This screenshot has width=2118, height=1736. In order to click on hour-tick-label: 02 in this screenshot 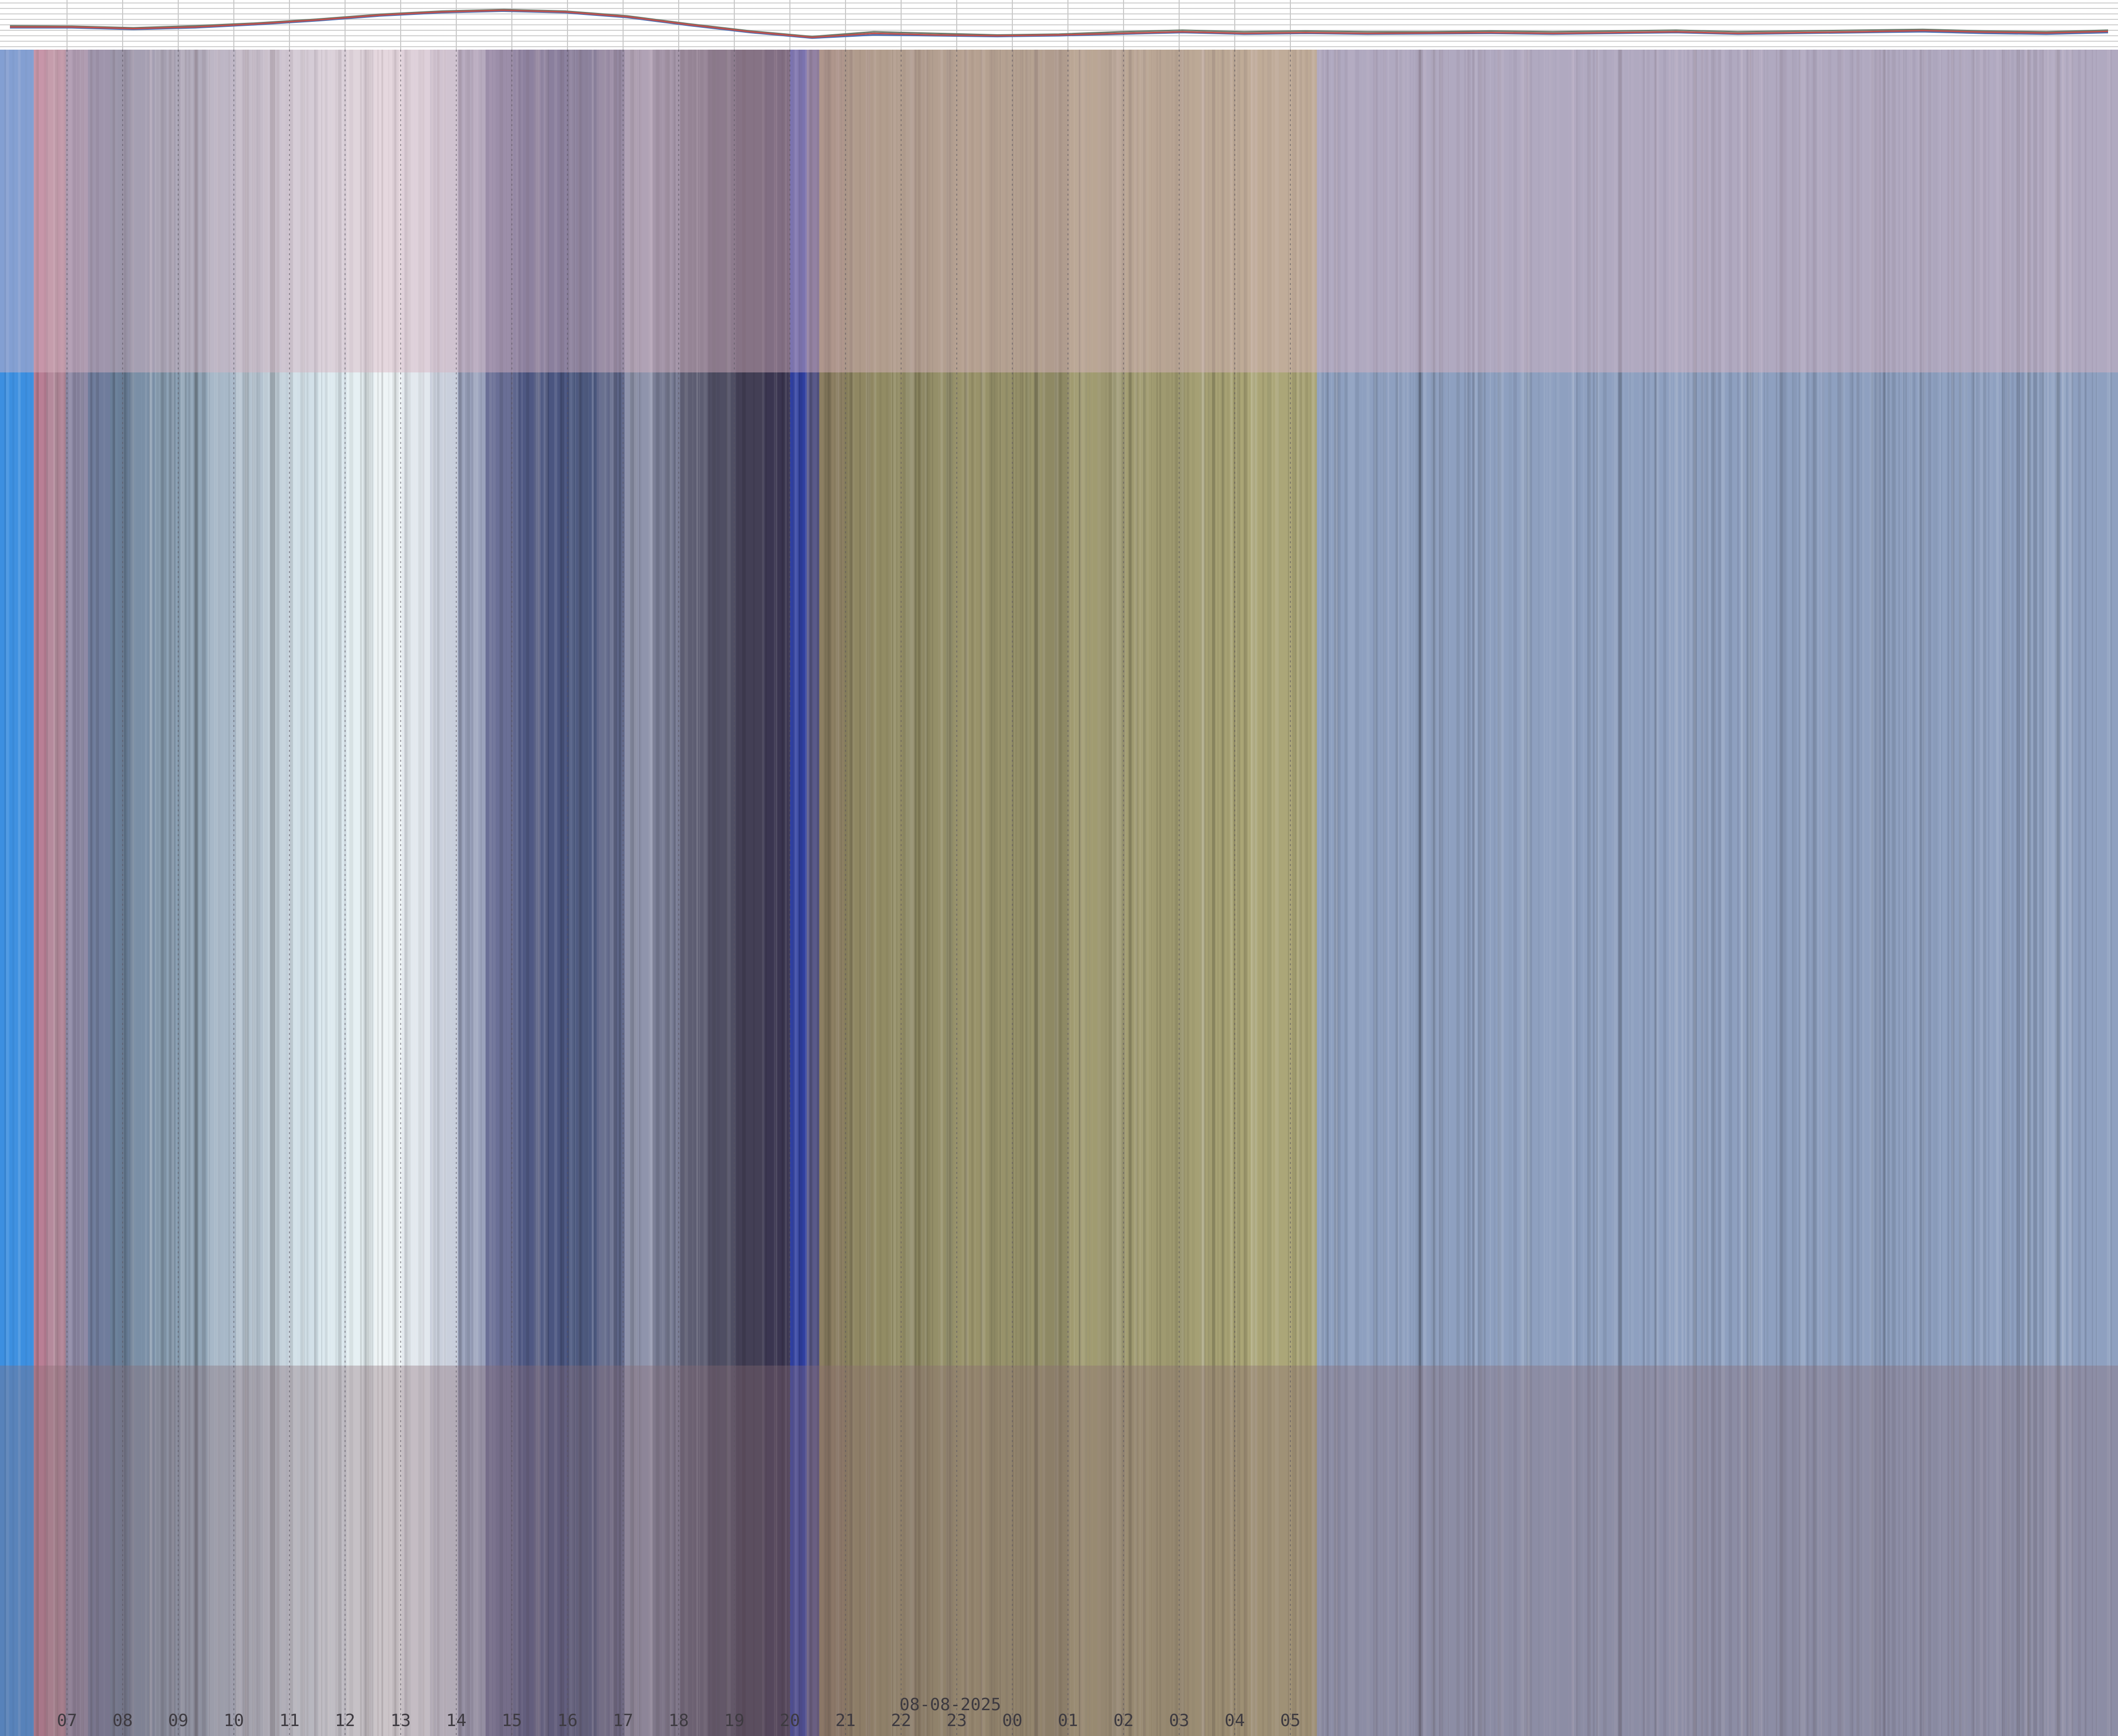, I will do `click(1124, 1721)`.